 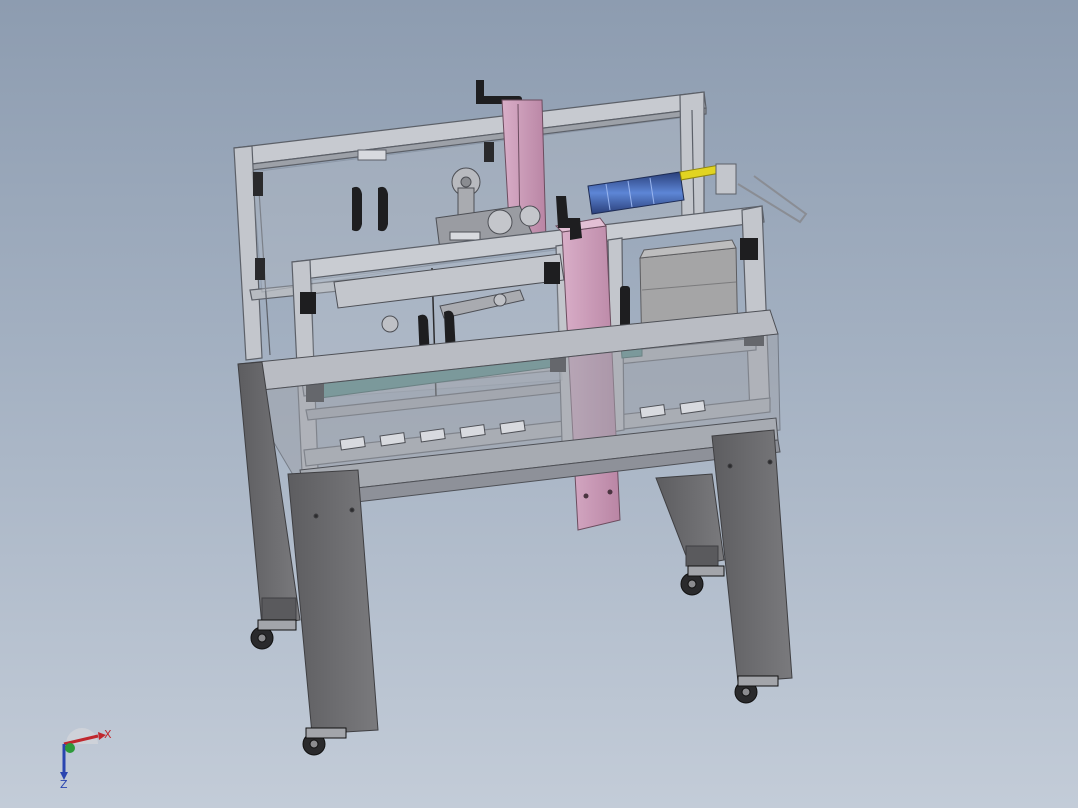 What do you see at coordinates (70, 748) in the screenshot?
I see `y-axis-dot` at bounding box center [70, 748].